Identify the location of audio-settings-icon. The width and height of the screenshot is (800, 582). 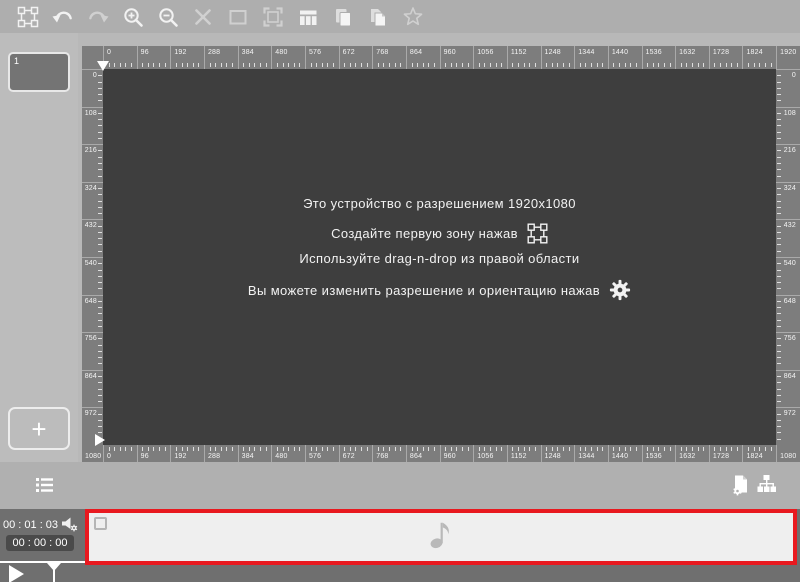
(69, 524).